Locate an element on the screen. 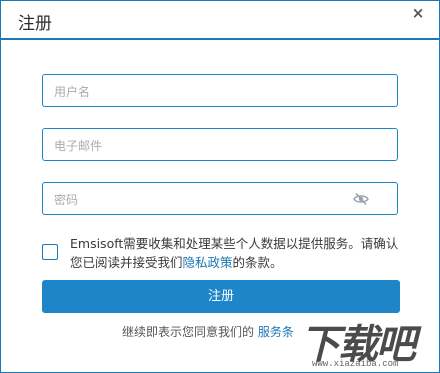 This screenshot has width=440, height=373. terms-of-service-link: 服务条 is located at coordinates (276, 332).